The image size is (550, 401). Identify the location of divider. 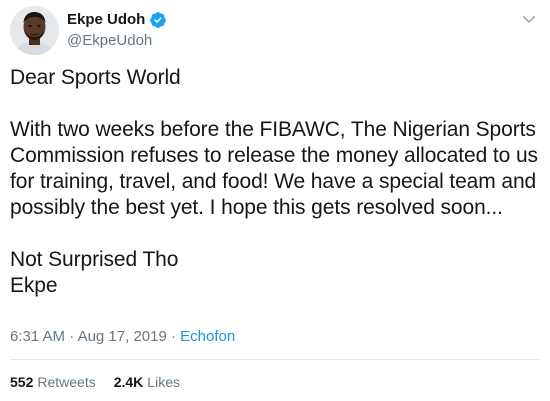
(275, 359).